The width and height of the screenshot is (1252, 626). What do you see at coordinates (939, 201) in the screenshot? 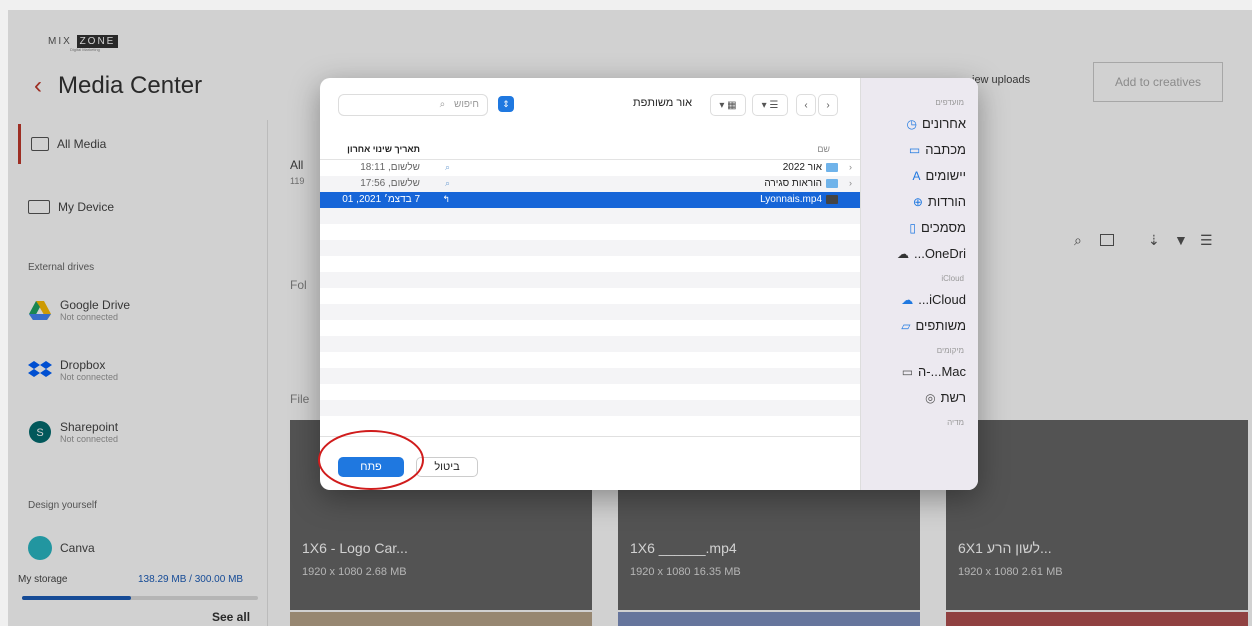
I see `sidebar-item-downloads: הורדות ⊕` at bounding box center [939, 201].